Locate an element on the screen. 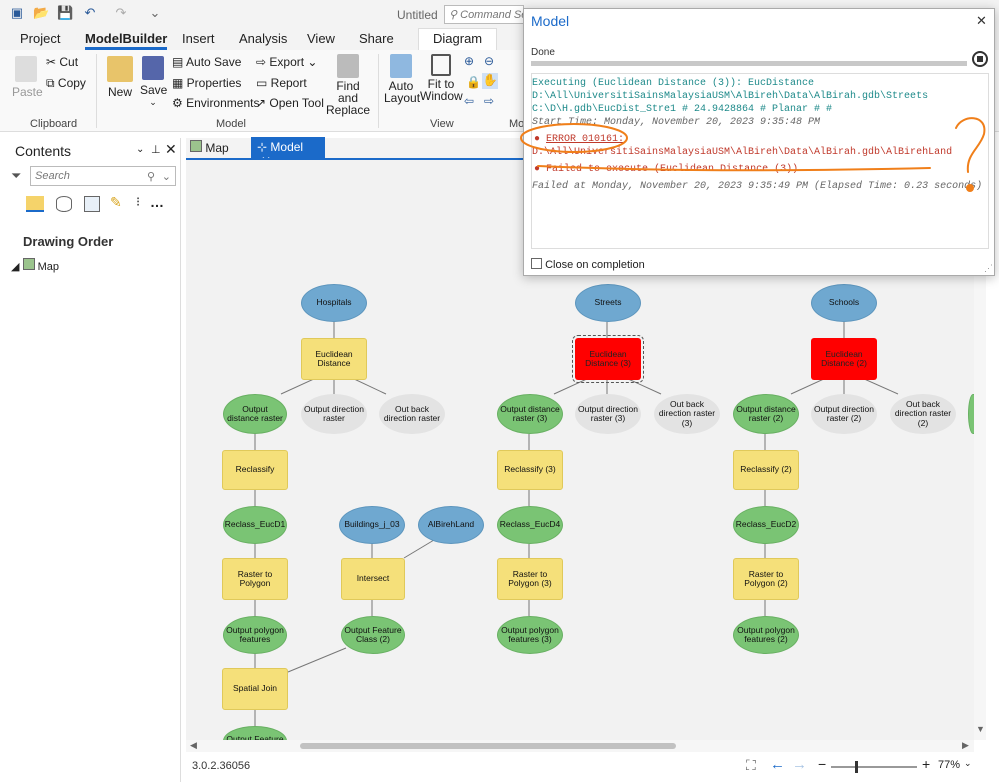 This screenshot has height=782, width=999. fit-to-window-button: Fit to Window is located at coordinates (441, 78).